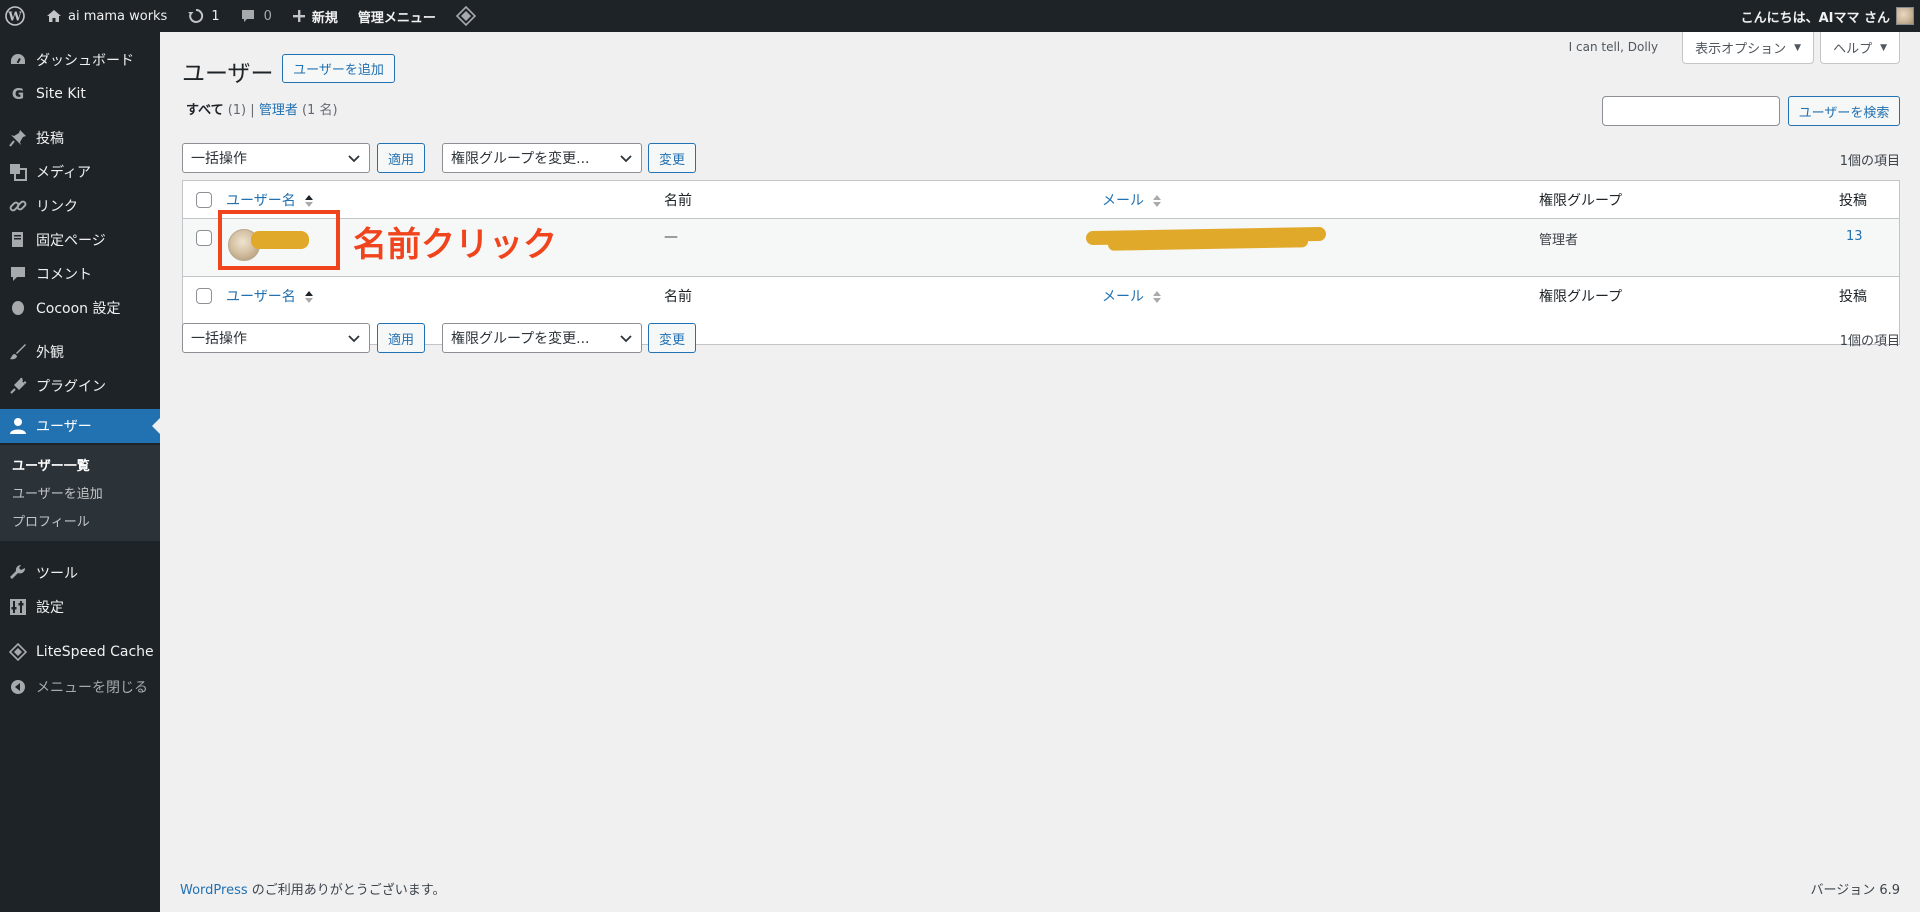 The width and height of the screenshot is (1920, 912). What do you see at coordinates (18, 60) in the screenshot?
I see `dashboard-icon` at bounding box center [18, 60].